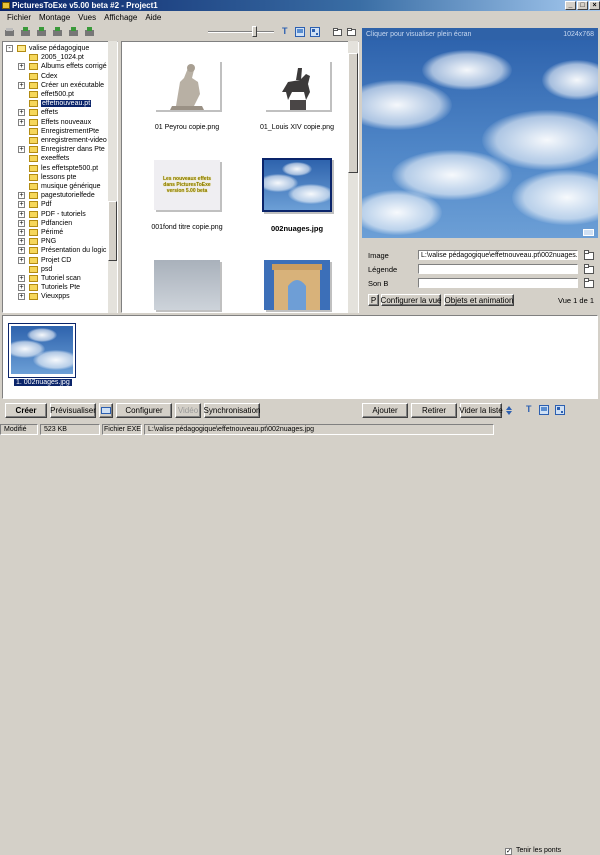  What do you see at coordinates (40, 204) in the screenshot?
I see `tree-item: Pdf` at bounding box center [40, 204].